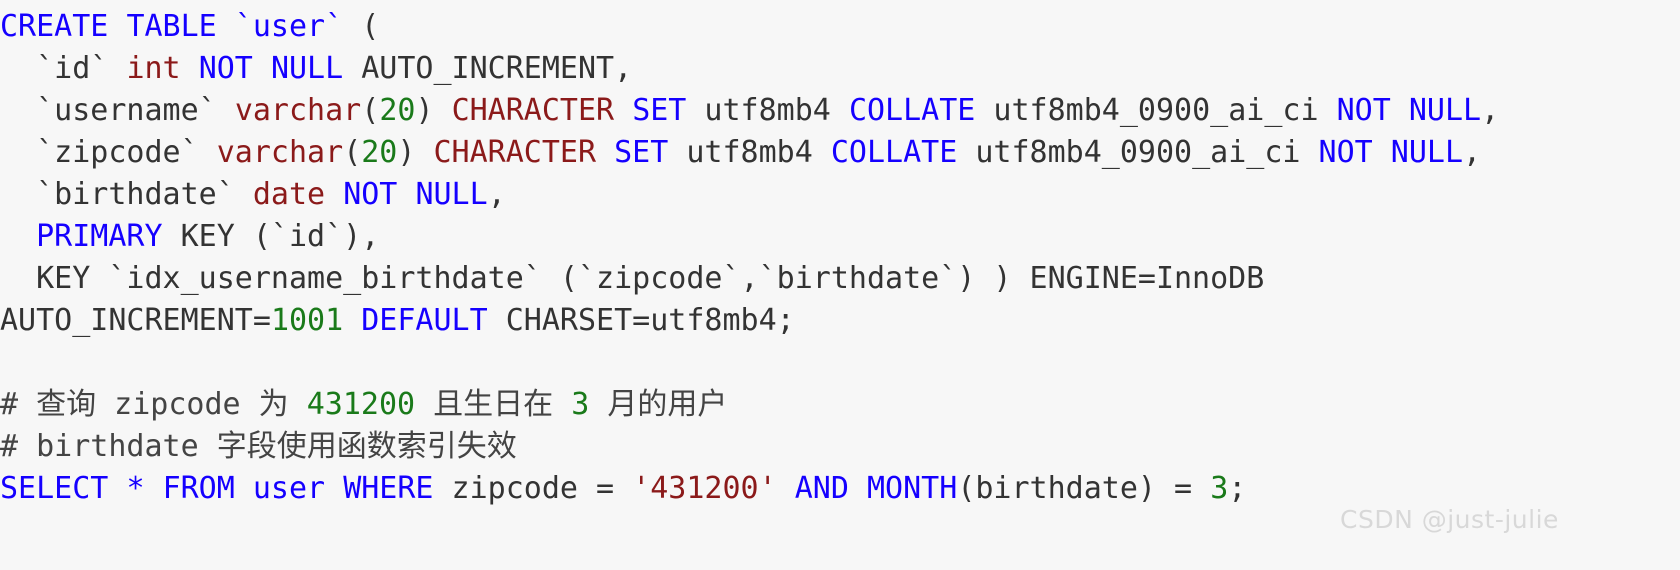  What do you see at coordinates (641, 320) in the screenshot?
I see `code-token: CHARSET=utf8mb4;` at bounding box center [641, 320].